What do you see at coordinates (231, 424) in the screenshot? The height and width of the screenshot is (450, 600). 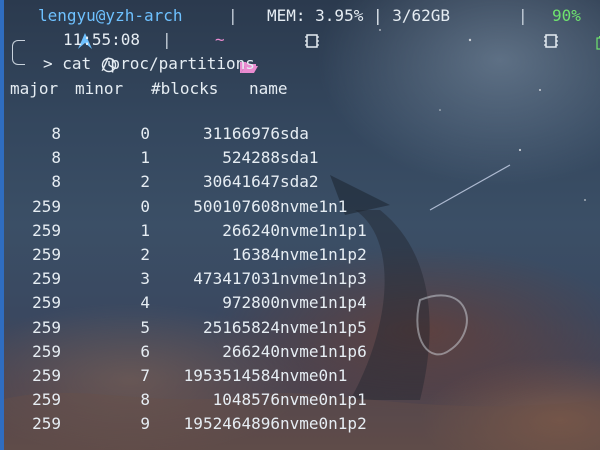 I see `partition-blocks: 1952464896` at bounding box center [231, 424].